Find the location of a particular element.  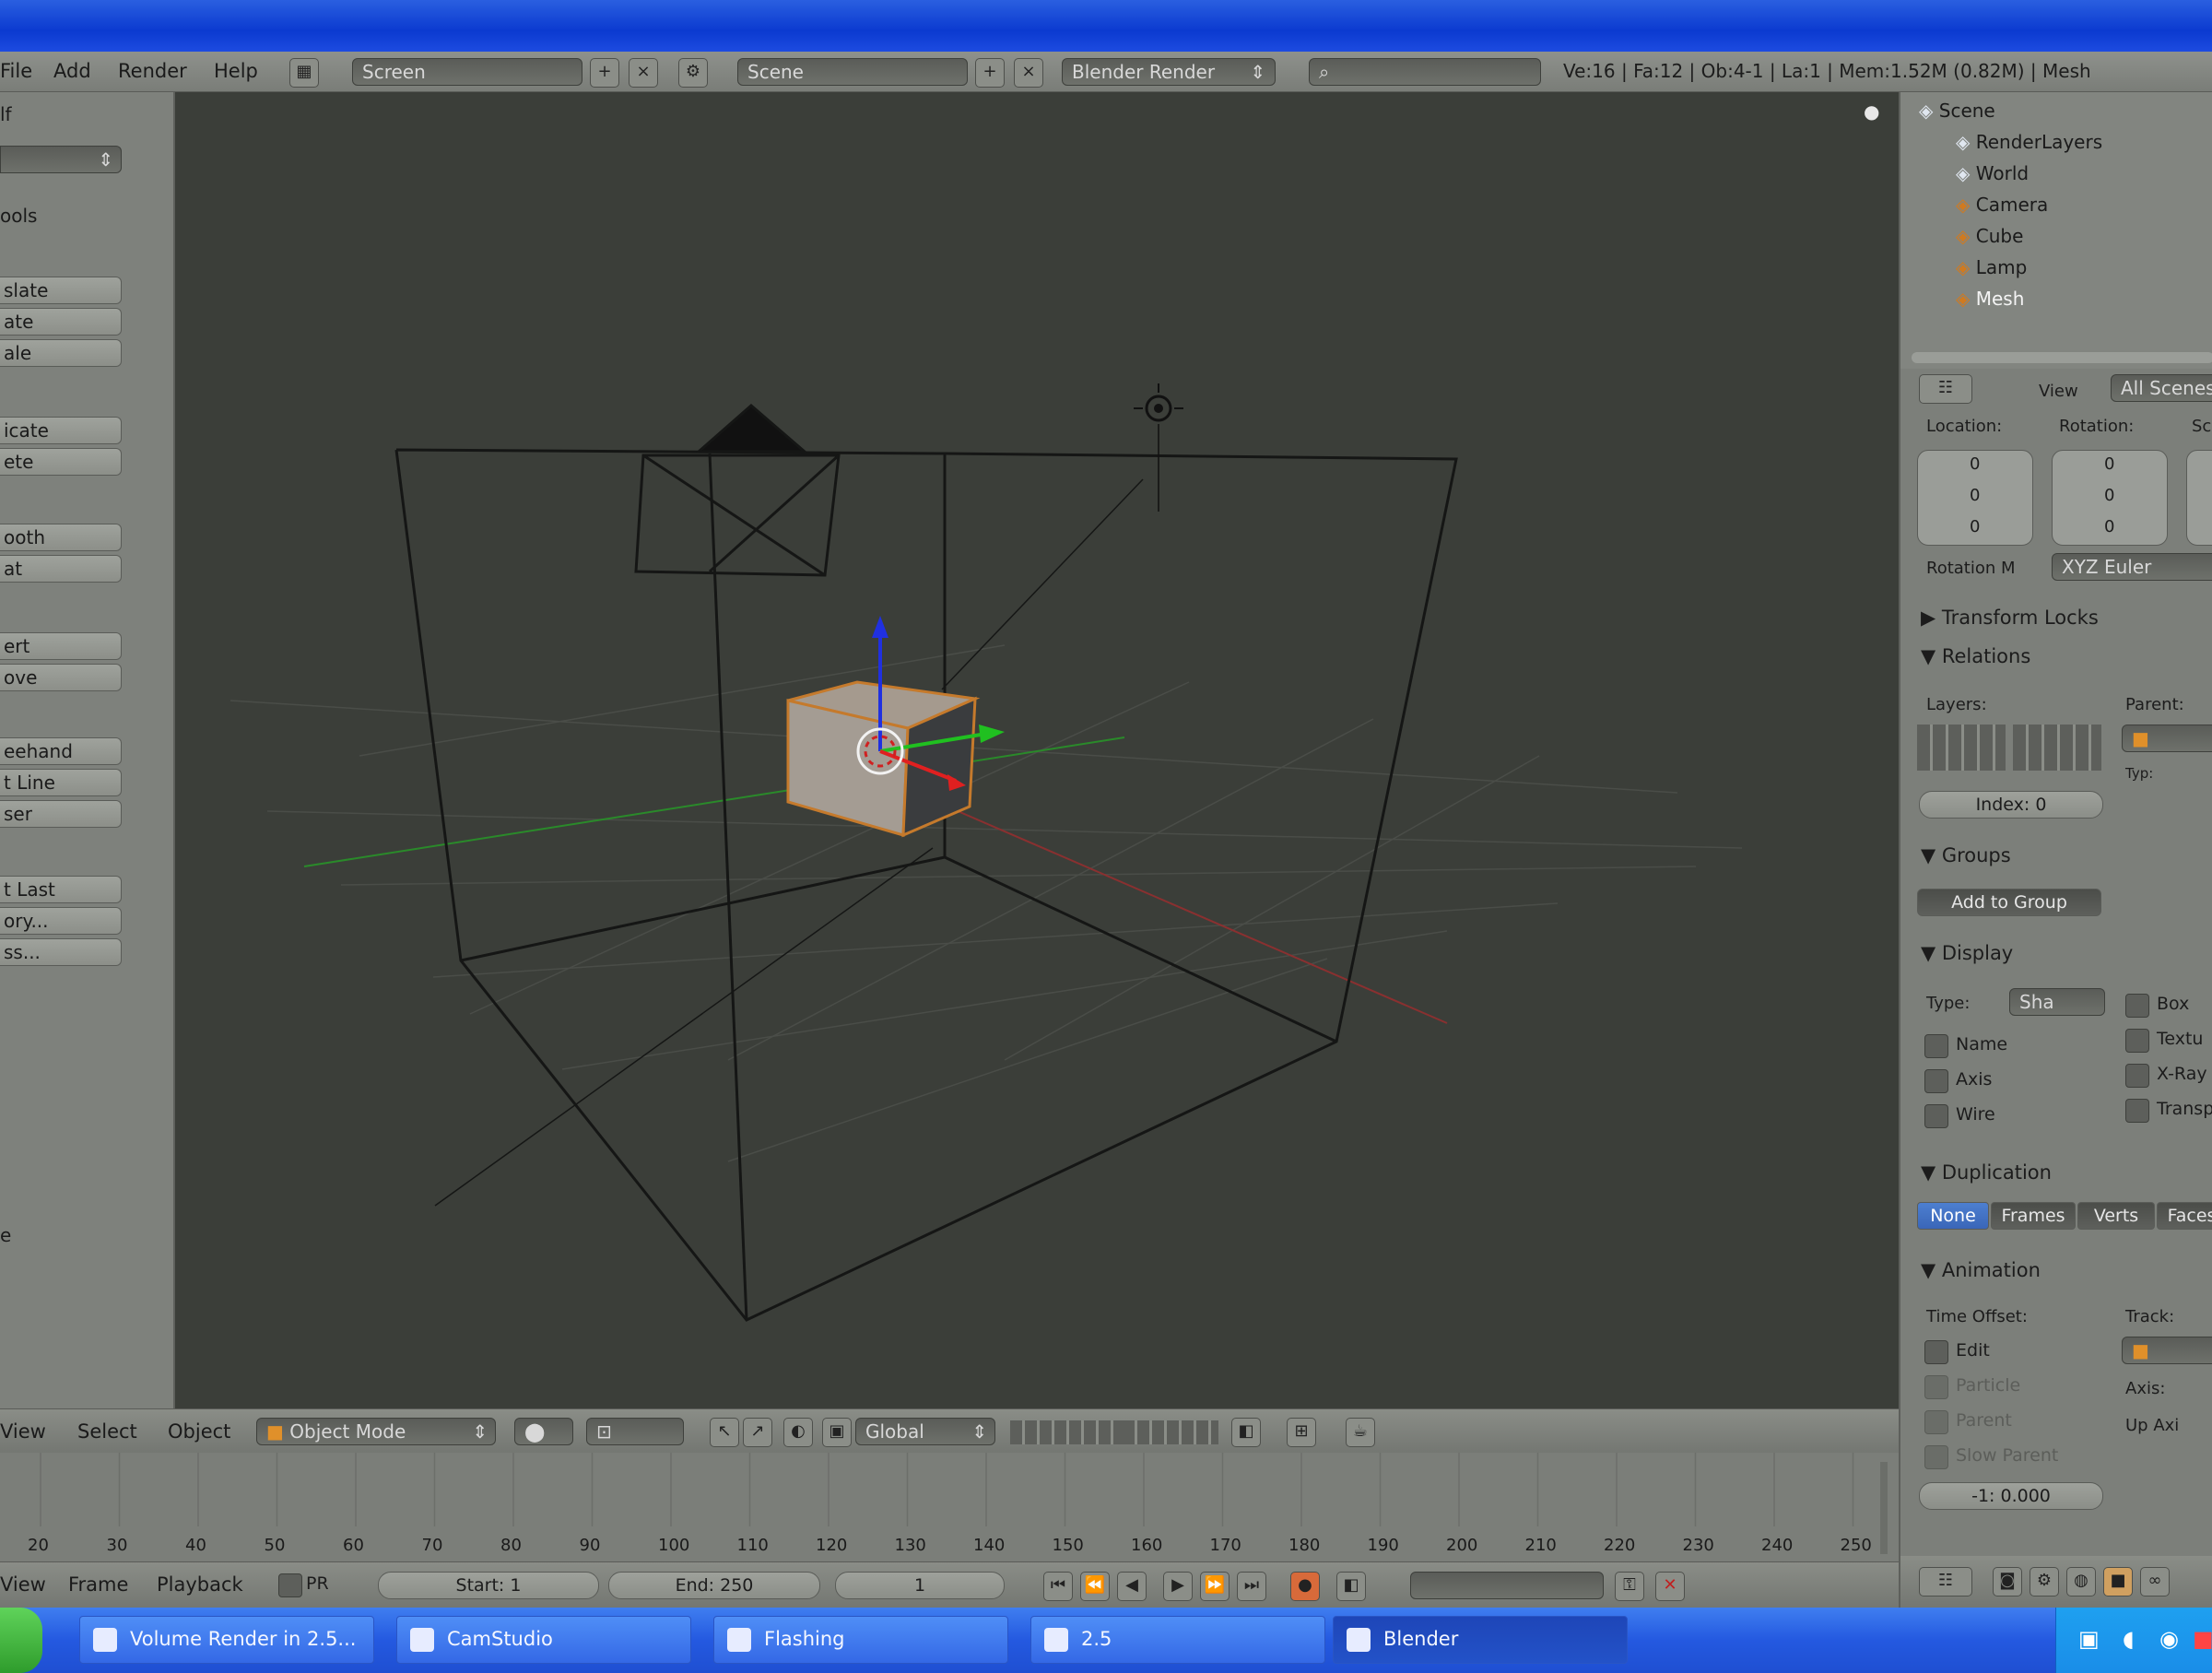

tool-button: ale is located at coordinates (61, 353).